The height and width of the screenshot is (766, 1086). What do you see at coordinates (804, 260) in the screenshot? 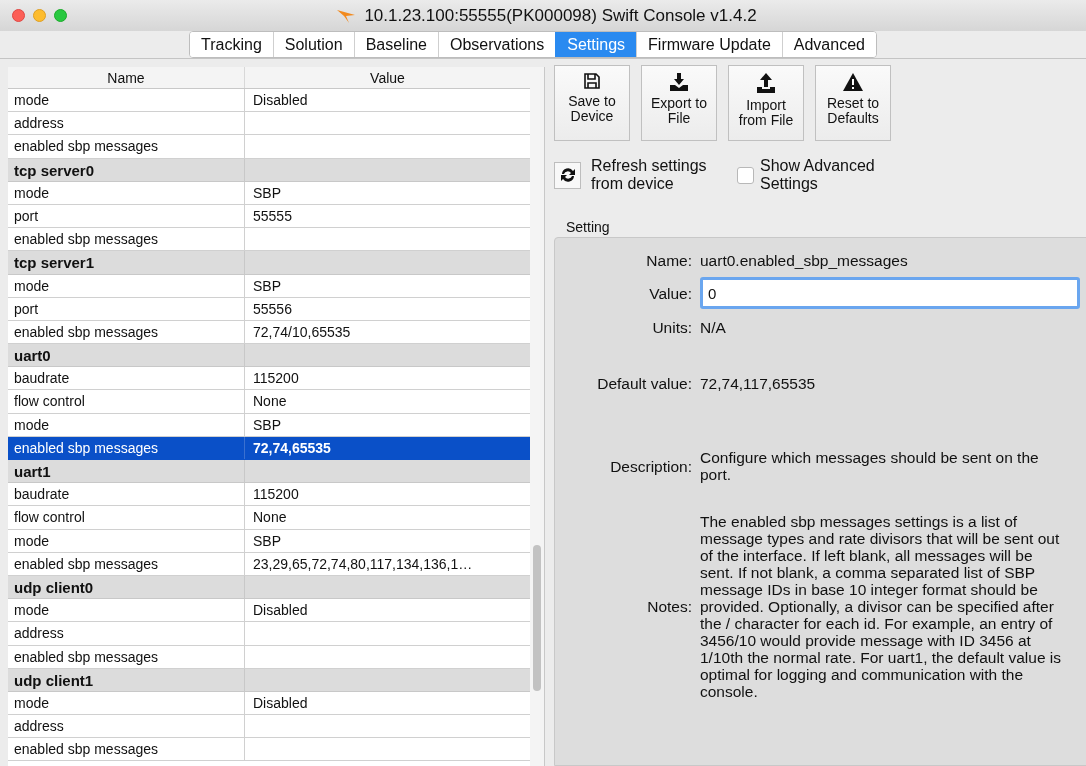
I see `field-value: uart0.enabled_sbp_messages` at bounding box center [804, 260].